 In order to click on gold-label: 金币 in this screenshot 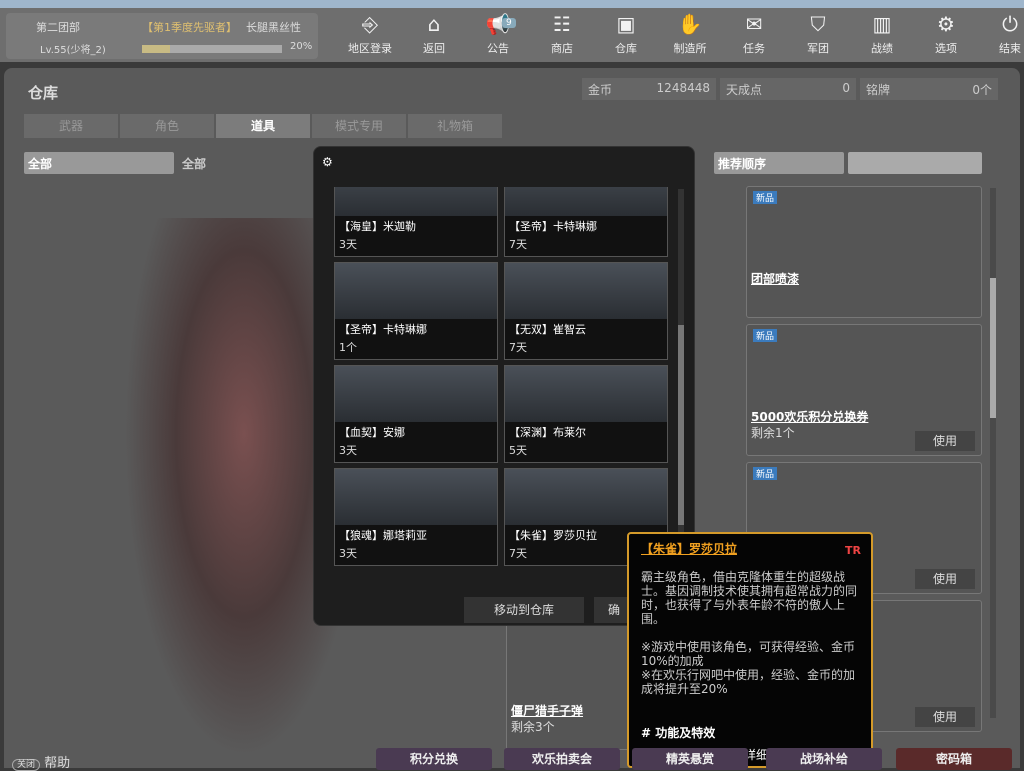, I will do `click(600, 90)`.